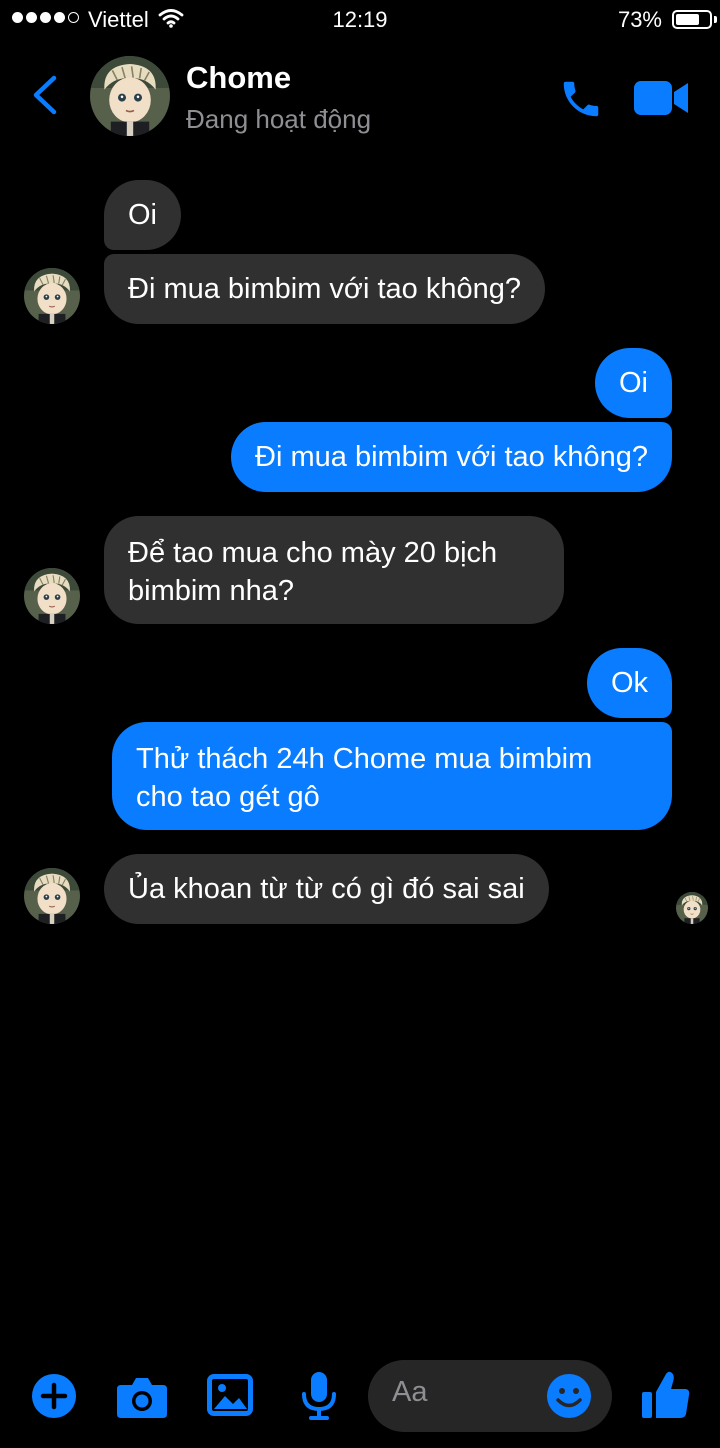 This screenshot has height=1448, width=720. I want to click on camera-icon, so click(142, 1399).